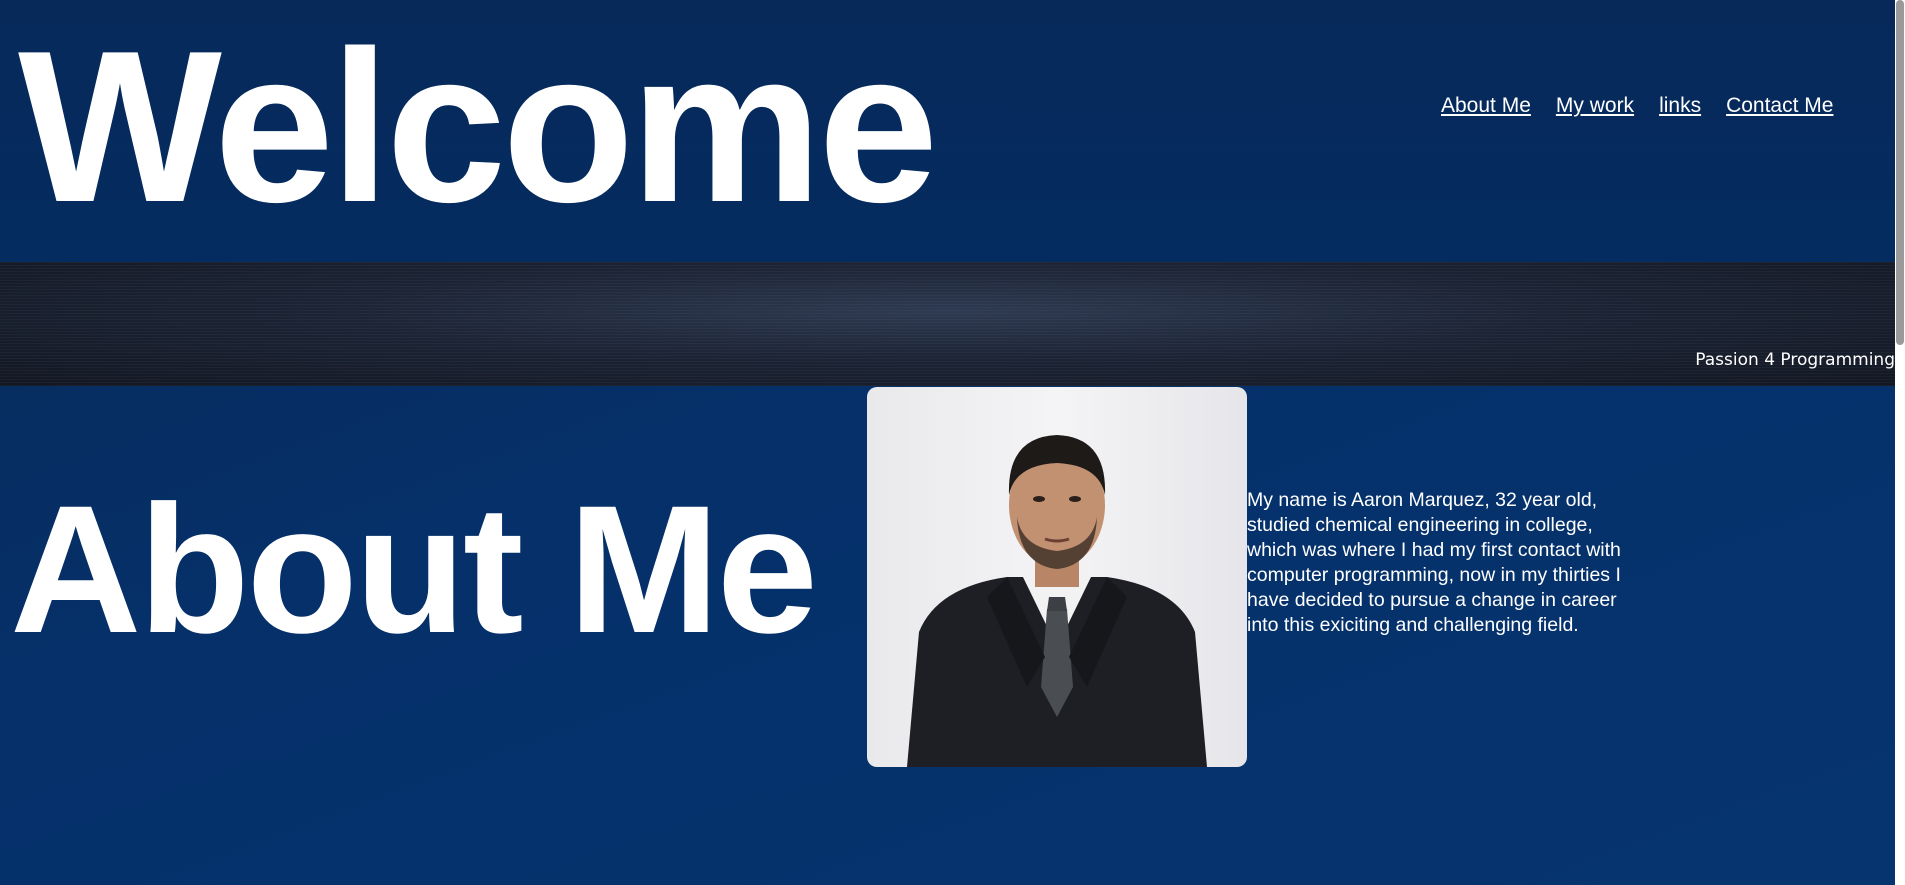 The image size is (1905, 885). What do you see at coordinates (1900, 442) in the screenshot?
I see `page-scrollbar` at bounding box center [1900, 442].